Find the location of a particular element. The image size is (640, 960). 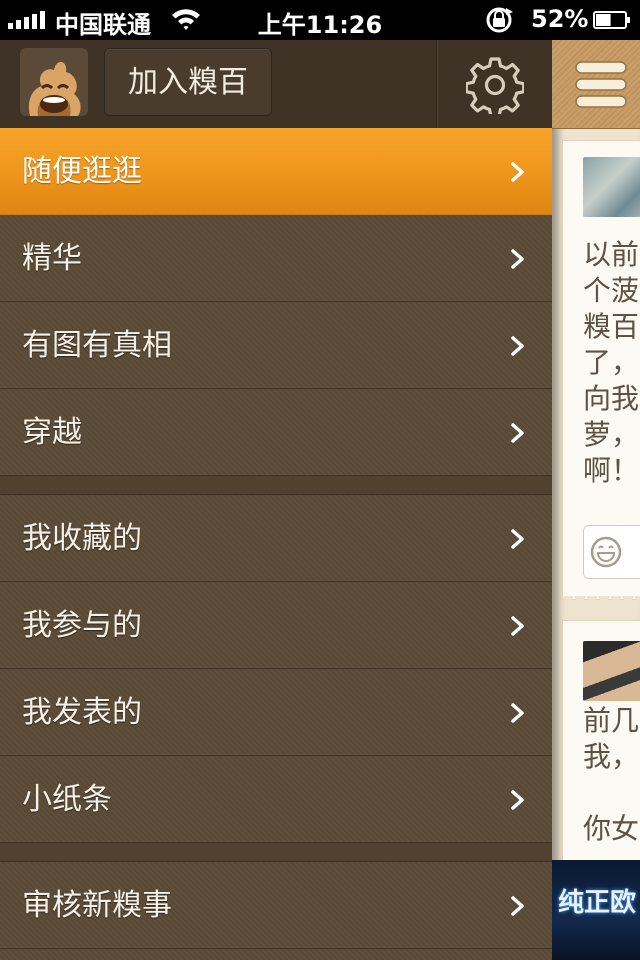

menu-item-my-posts: 我发表的 is located at coordinates (276, 712).